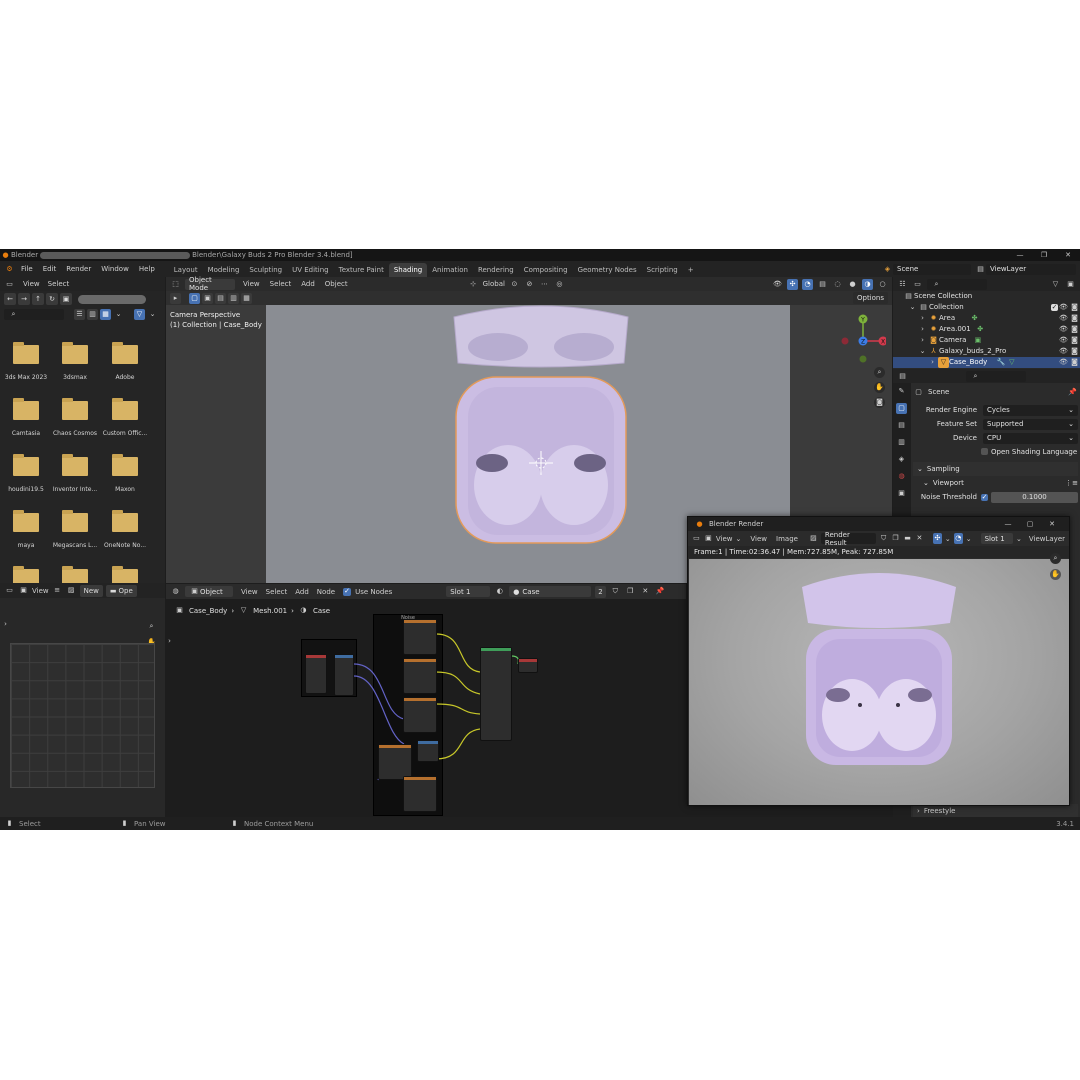 The height and width of the screenshot is (1080, 1080). I want to click on noise-threshold-field: 0.1000, so click(1034, 497).